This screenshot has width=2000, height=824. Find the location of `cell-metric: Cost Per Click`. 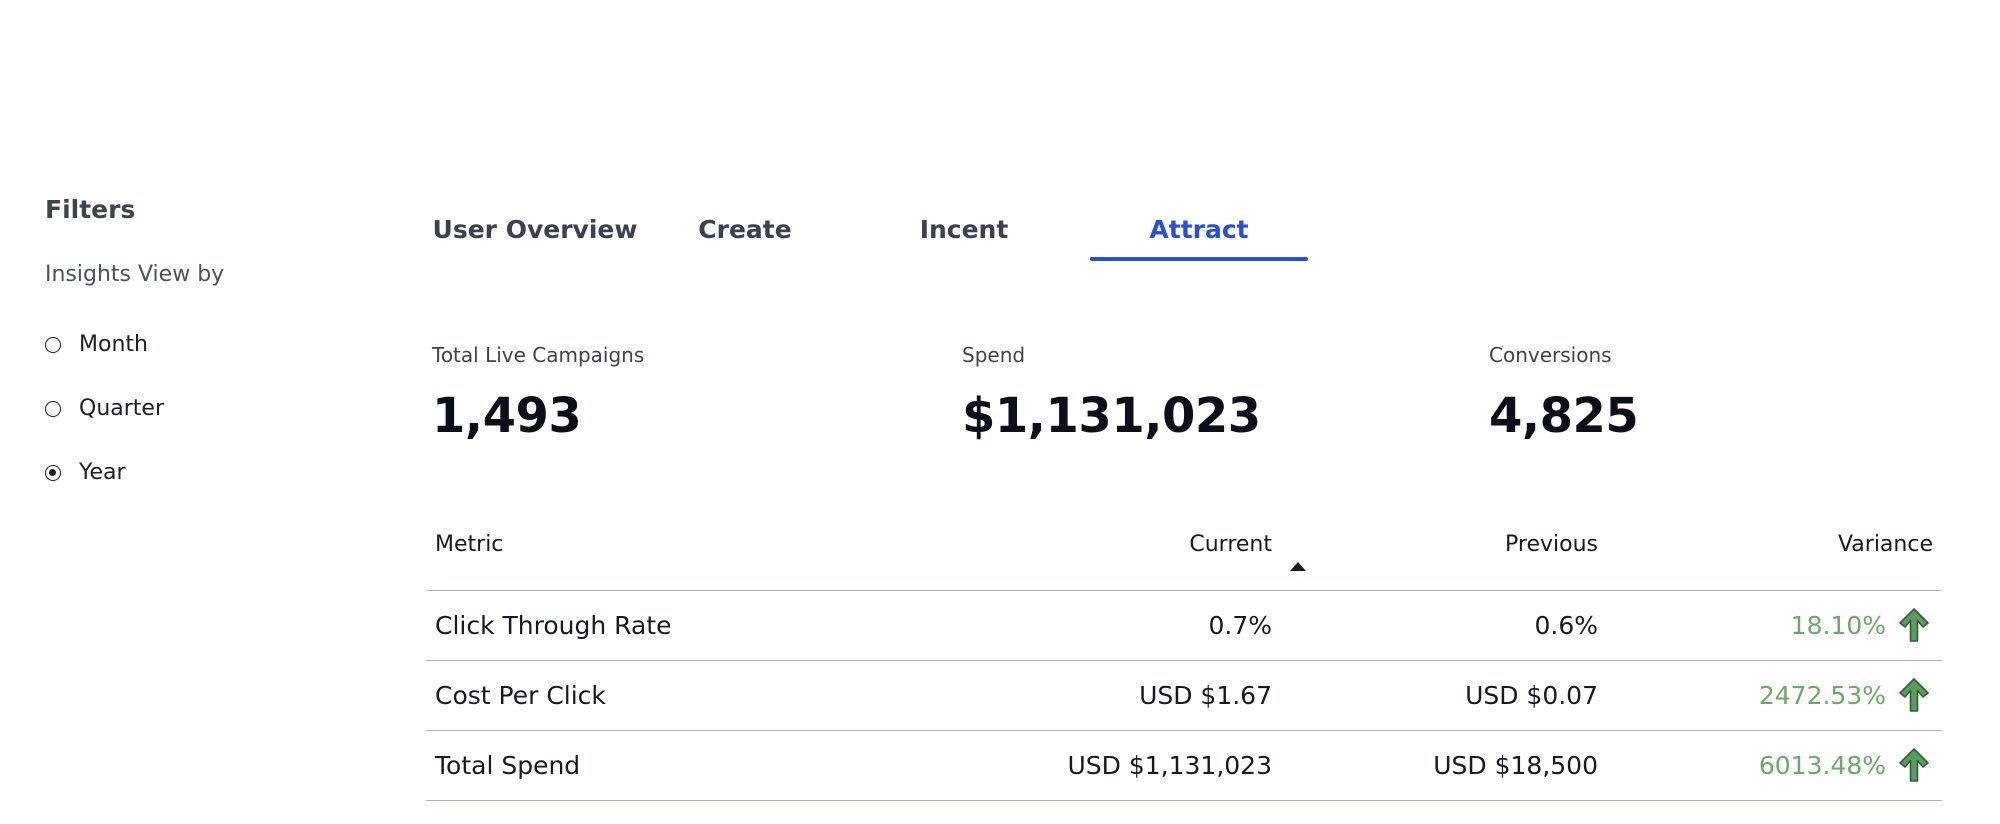

cell-metric: Cost Per Click is located at coordinates (520, 695).